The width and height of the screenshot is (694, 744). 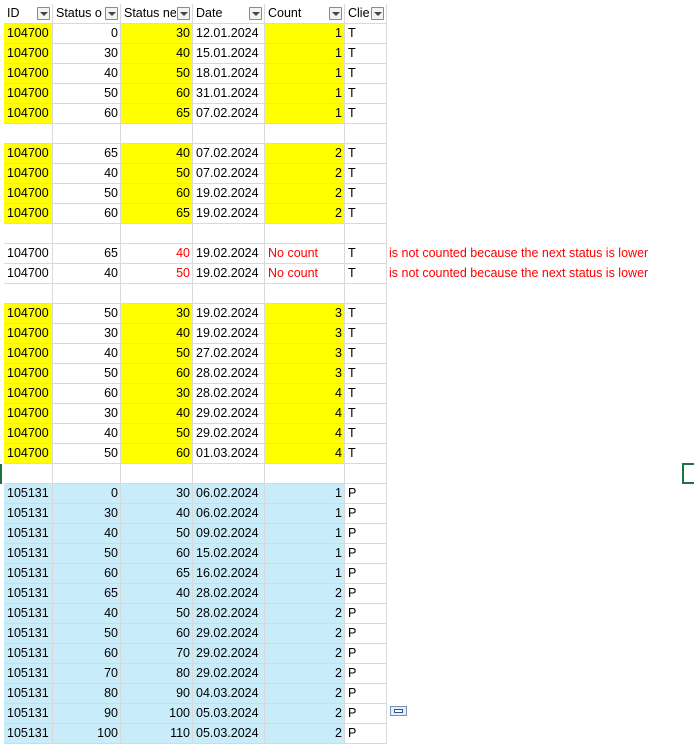 What do you see at coordinates (229, 34) in the screenshot?
I see `cell-date: 12.01.2024` at bounding box center [229, 34].